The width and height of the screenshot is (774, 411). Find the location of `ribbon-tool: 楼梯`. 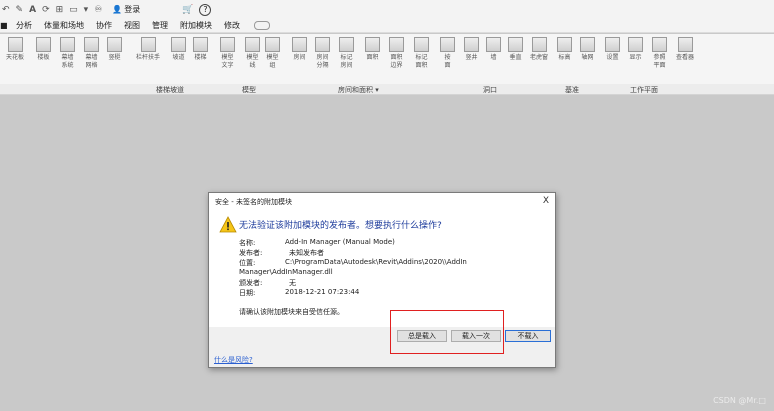

ribbon-tool: 楼梯 is located at coordinates (200, 49).